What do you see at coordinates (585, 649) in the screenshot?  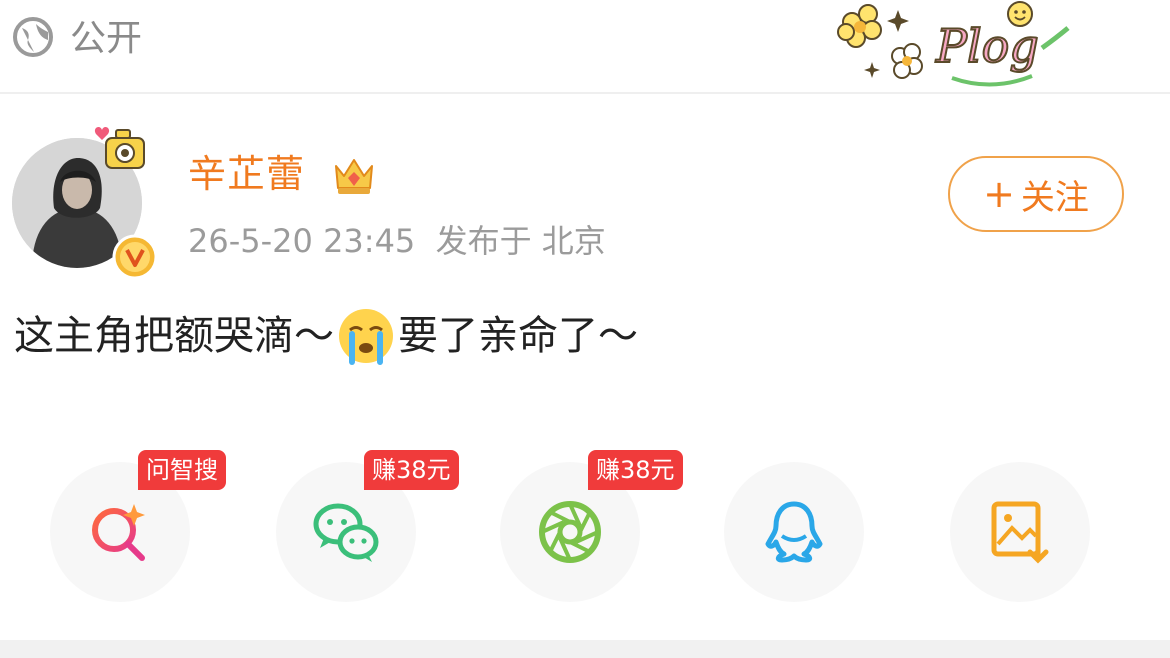 I see `bottom-separator` at bounding box center [585, 649].